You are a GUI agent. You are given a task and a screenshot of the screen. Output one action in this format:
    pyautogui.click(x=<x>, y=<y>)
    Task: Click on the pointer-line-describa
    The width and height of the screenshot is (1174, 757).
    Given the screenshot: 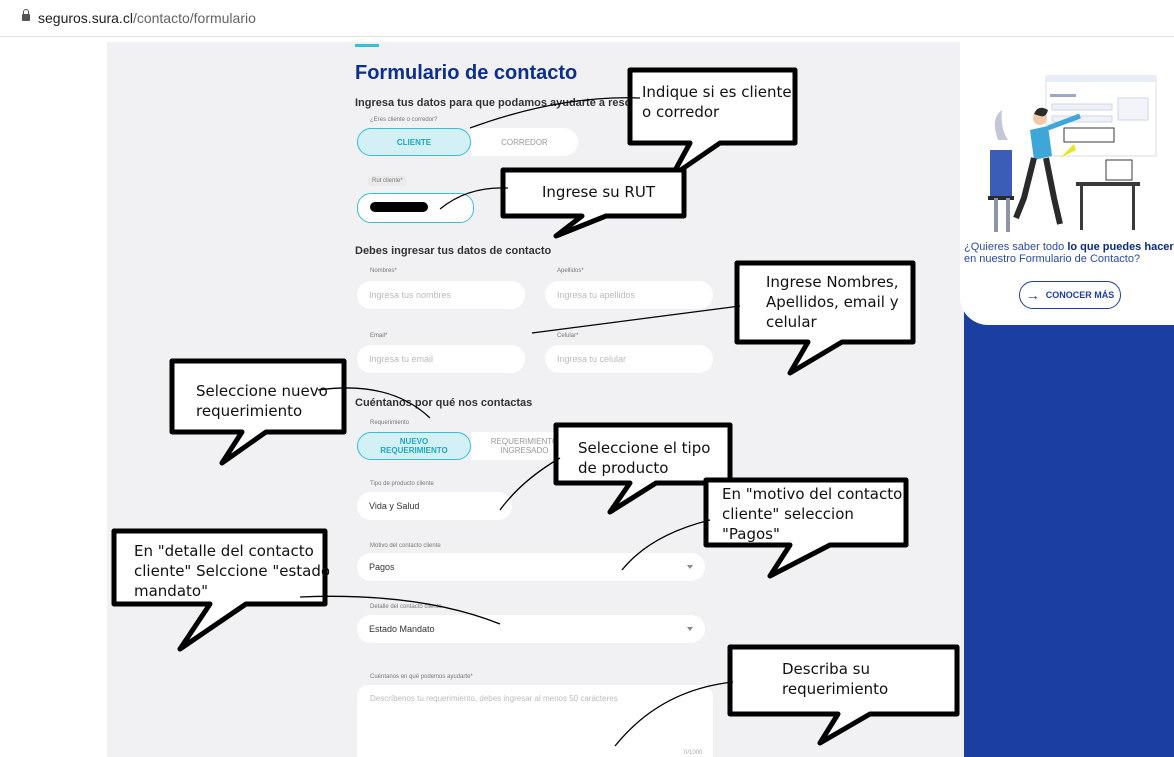 What is the action you would take?
    pyautogui.click(x=674, y=714)
    